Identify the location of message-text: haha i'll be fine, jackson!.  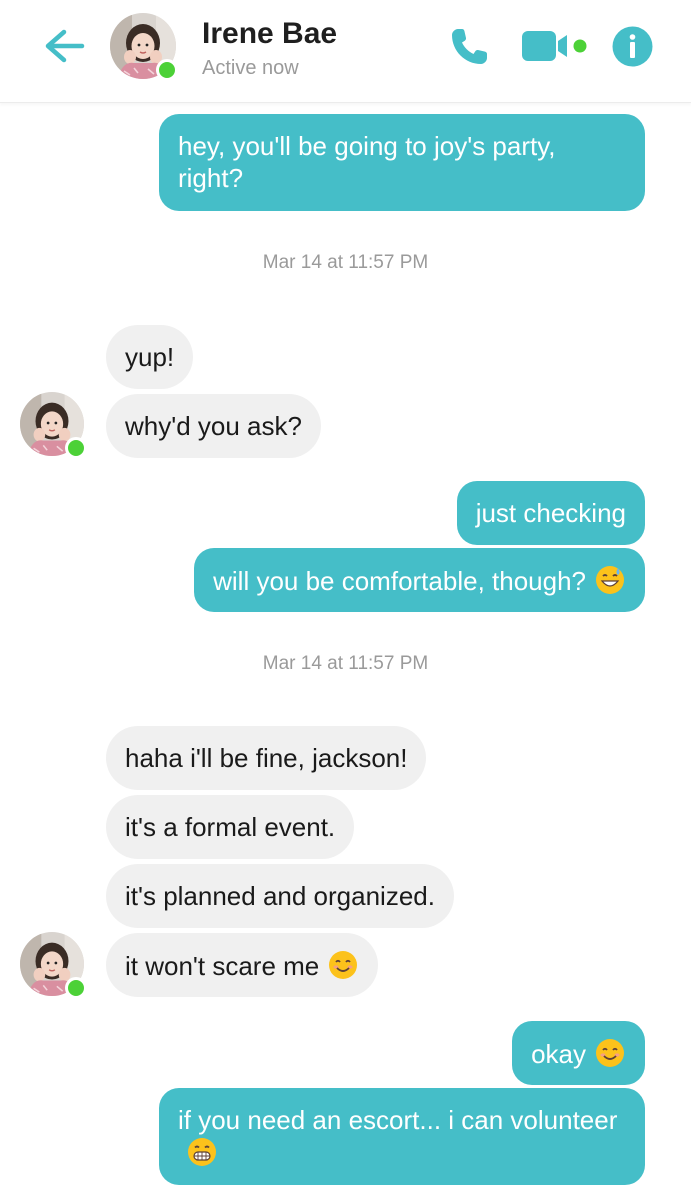
(266, 758).